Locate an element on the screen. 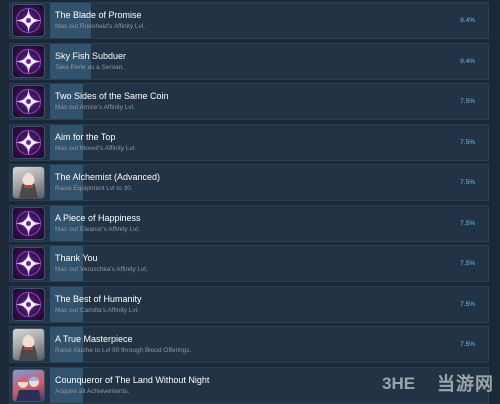 The height and width of the screenshot is (404, 500). achievement-title: Aim for the Top is located at coordinates (85, 136).